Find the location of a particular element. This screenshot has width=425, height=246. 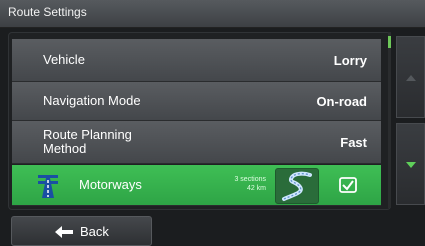

page-title: Route Settings is located at coordinates (47, 12).